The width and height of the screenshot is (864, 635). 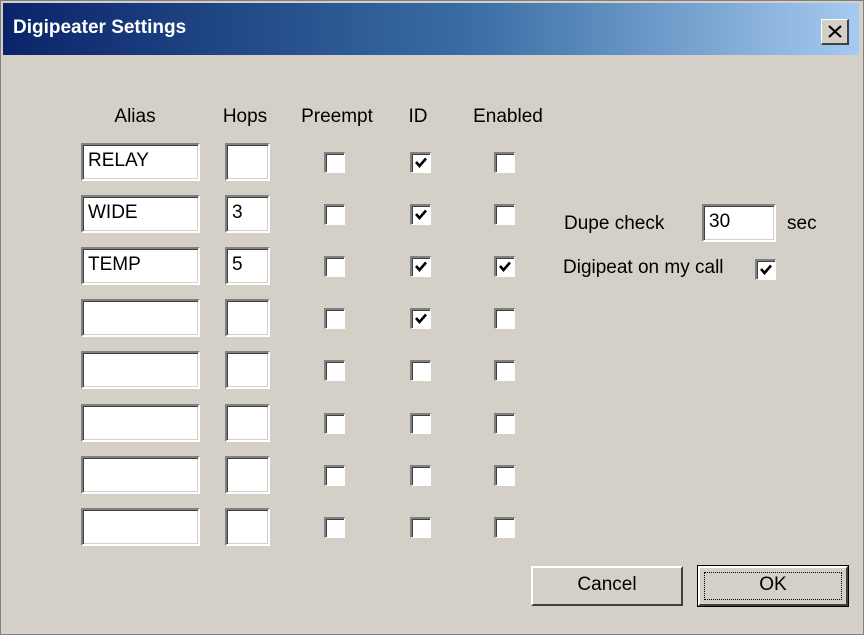 What do you see at coordinates (247, 214) in the screenshot?
I see `hops-input-2: 3` at bounding box center [247, 214].